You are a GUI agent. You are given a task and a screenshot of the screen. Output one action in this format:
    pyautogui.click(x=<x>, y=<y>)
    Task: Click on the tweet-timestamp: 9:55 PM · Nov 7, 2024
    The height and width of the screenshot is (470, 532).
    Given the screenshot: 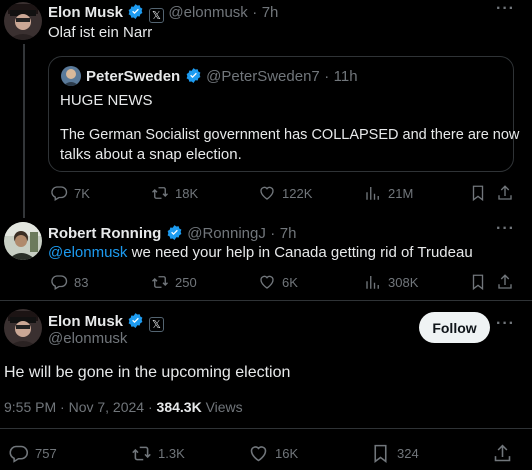 What is the action you would take?
    pyautogui.click(x=74, y=407)
    